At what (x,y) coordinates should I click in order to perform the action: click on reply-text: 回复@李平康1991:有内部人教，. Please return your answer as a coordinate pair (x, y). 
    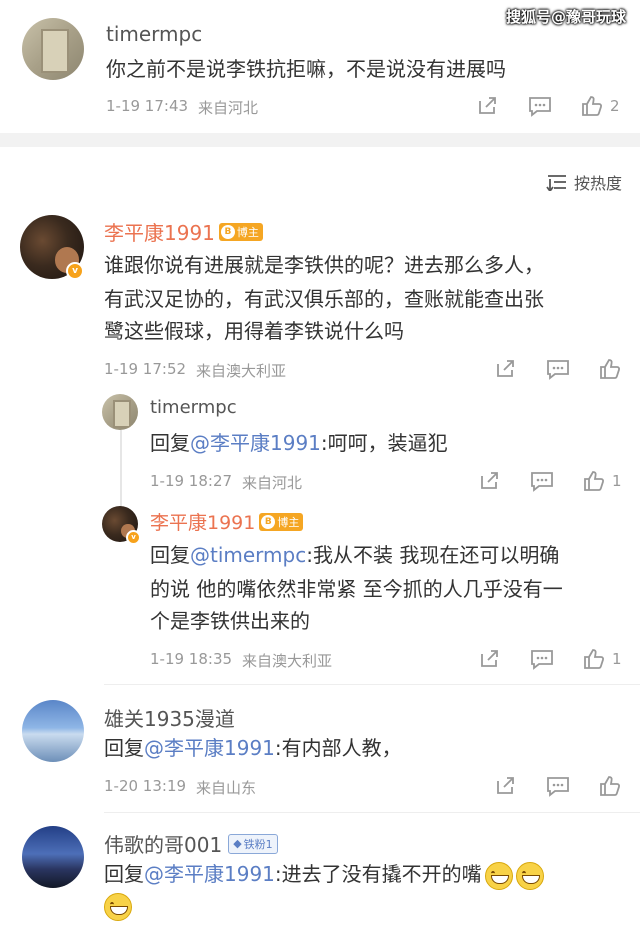
    Looking at the image, I should click on (253, 748).